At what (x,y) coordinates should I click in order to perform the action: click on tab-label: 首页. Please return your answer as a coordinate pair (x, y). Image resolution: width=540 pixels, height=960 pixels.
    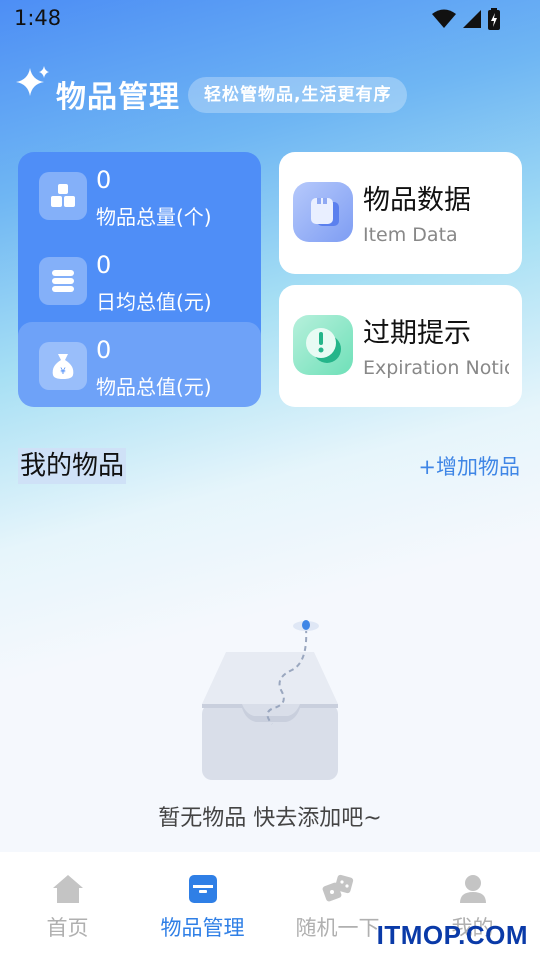
    Looking at the image, I should click on (67, 928).